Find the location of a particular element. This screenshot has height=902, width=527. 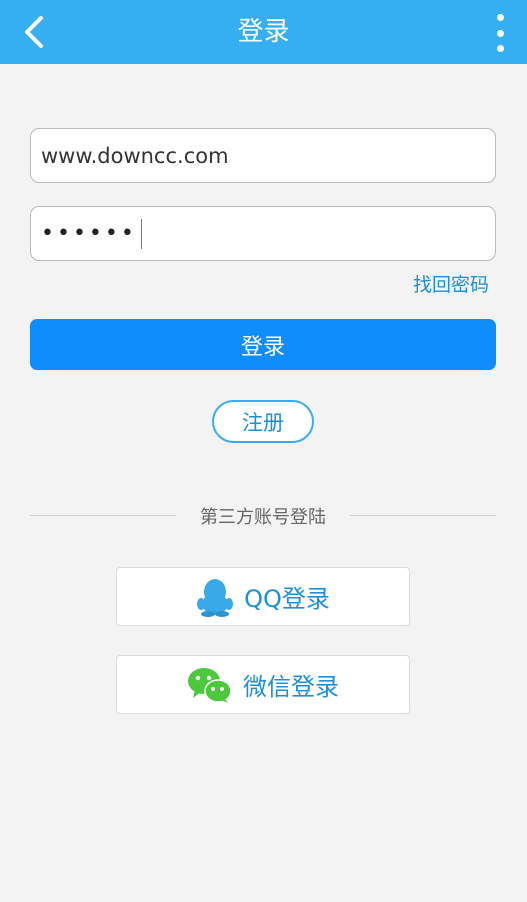

wechat-login-button: 微信登录 is located at coordinates (263, 684).